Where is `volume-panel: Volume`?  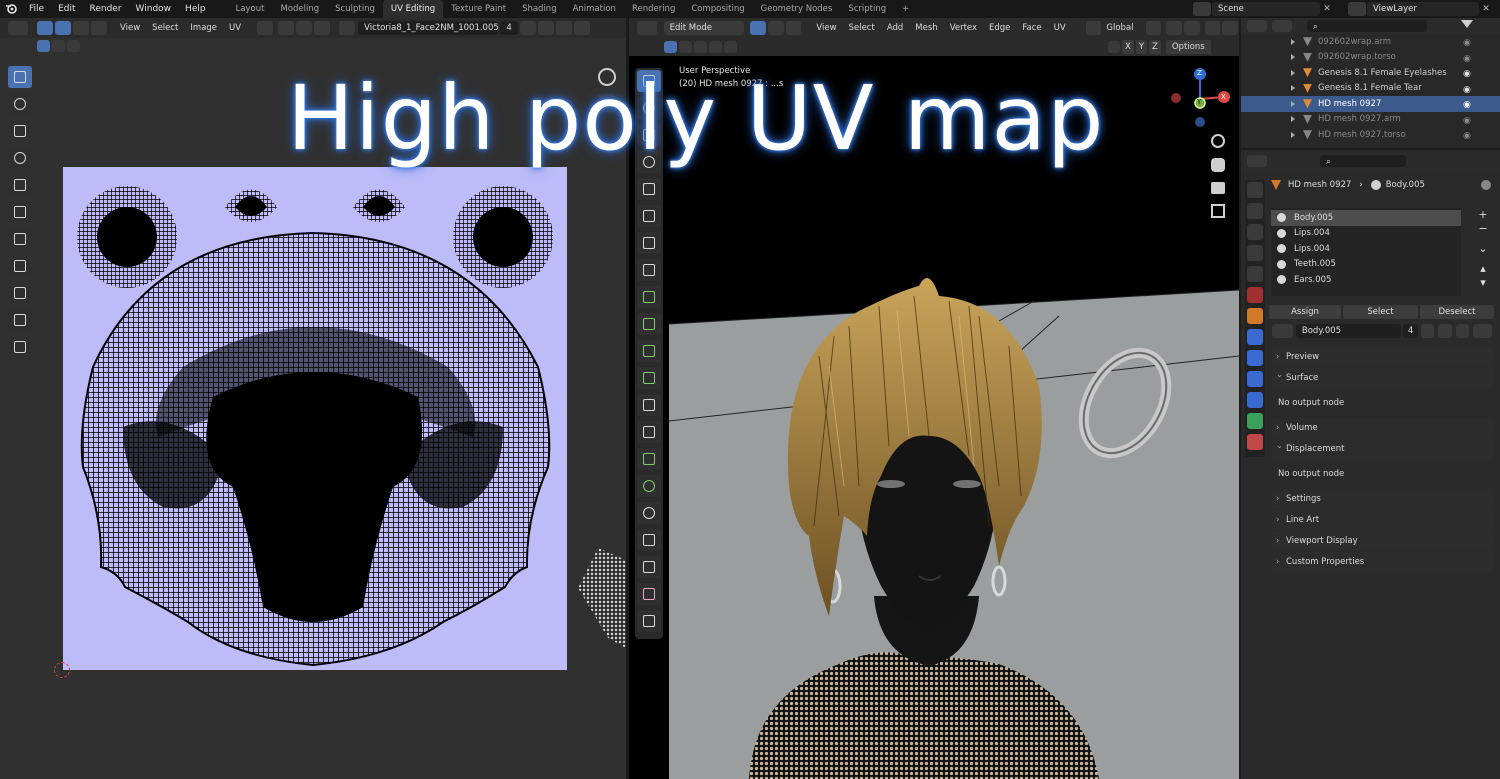
volume-panel: Volume is located at coordinates (1382, 428).